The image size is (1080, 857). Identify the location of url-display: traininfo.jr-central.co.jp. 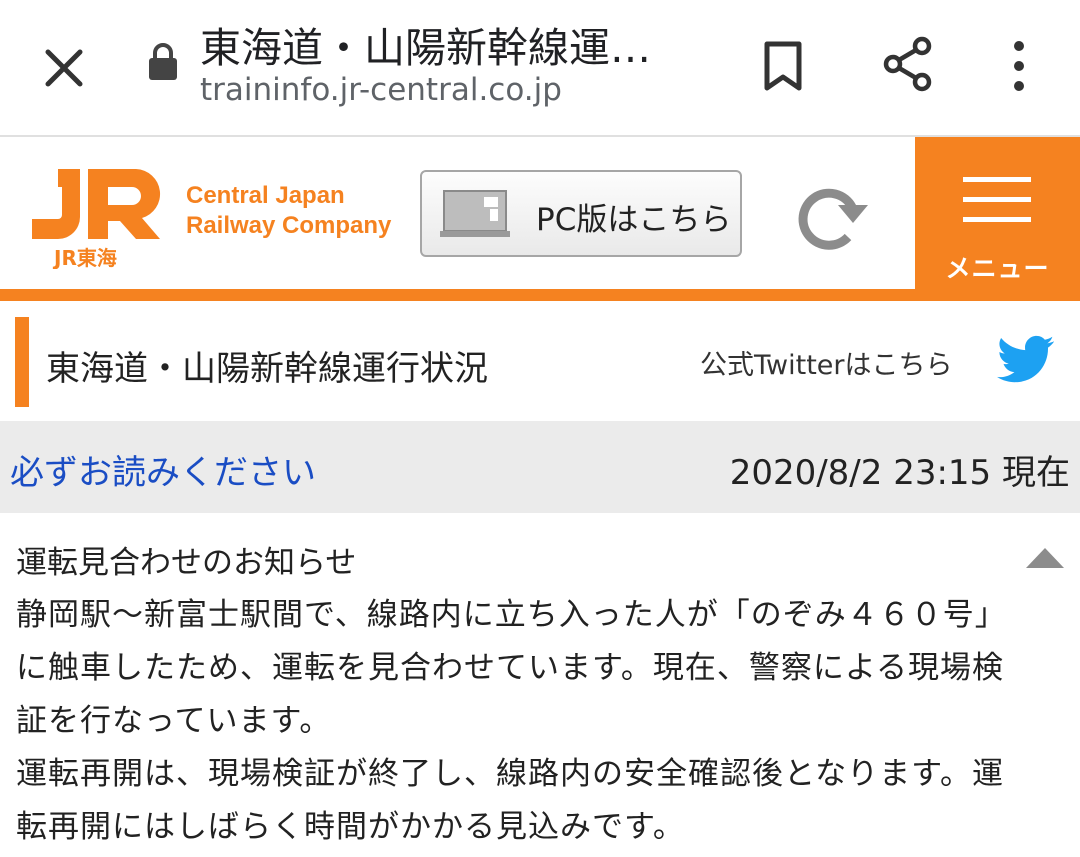
(381, 90).